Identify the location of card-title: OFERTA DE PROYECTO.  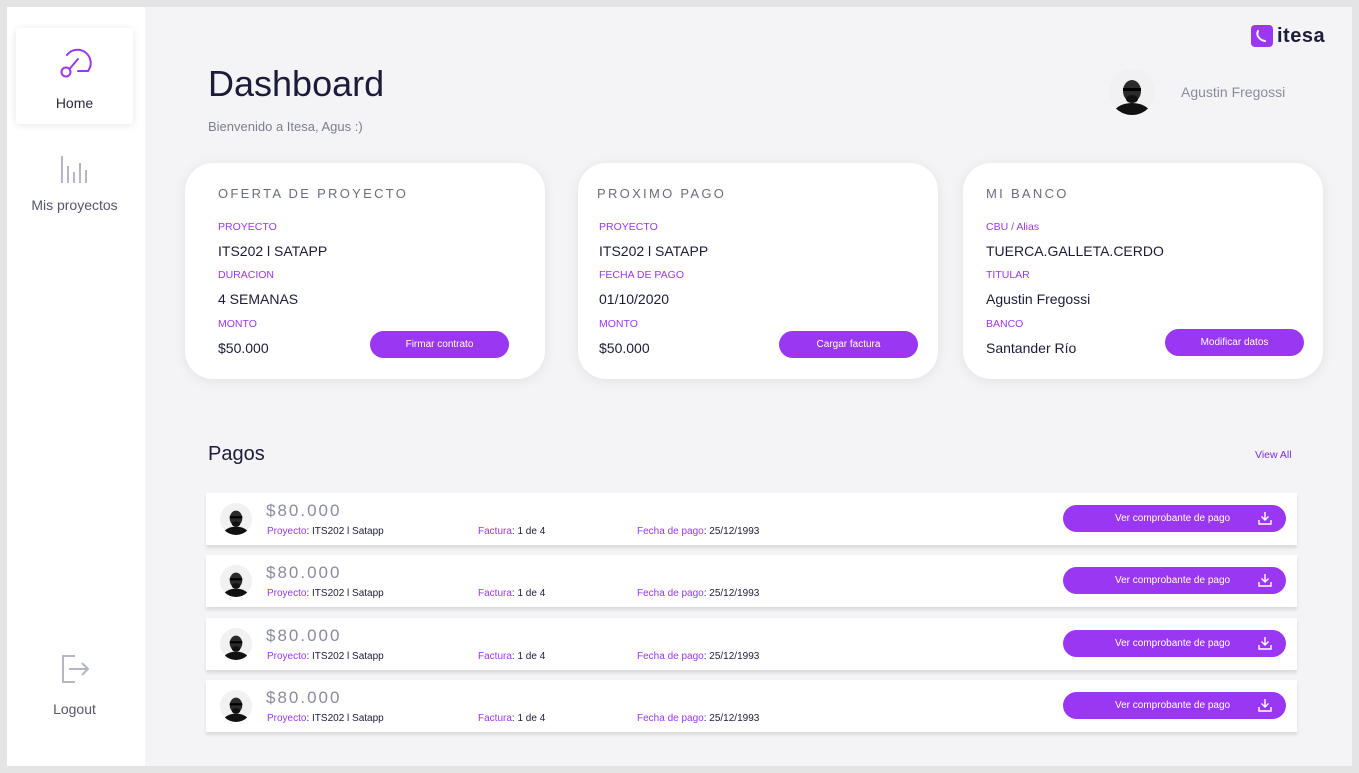
(313, 193).